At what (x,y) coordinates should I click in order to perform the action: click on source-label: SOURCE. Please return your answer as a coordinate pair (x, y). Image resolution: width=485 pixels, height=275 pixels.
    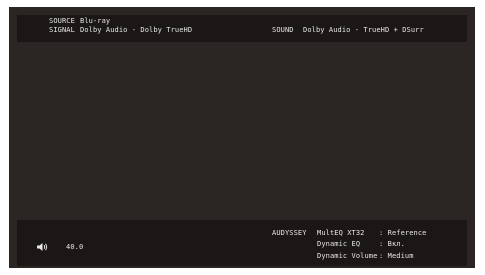
    Looking at the image, I should click on (62, 21).